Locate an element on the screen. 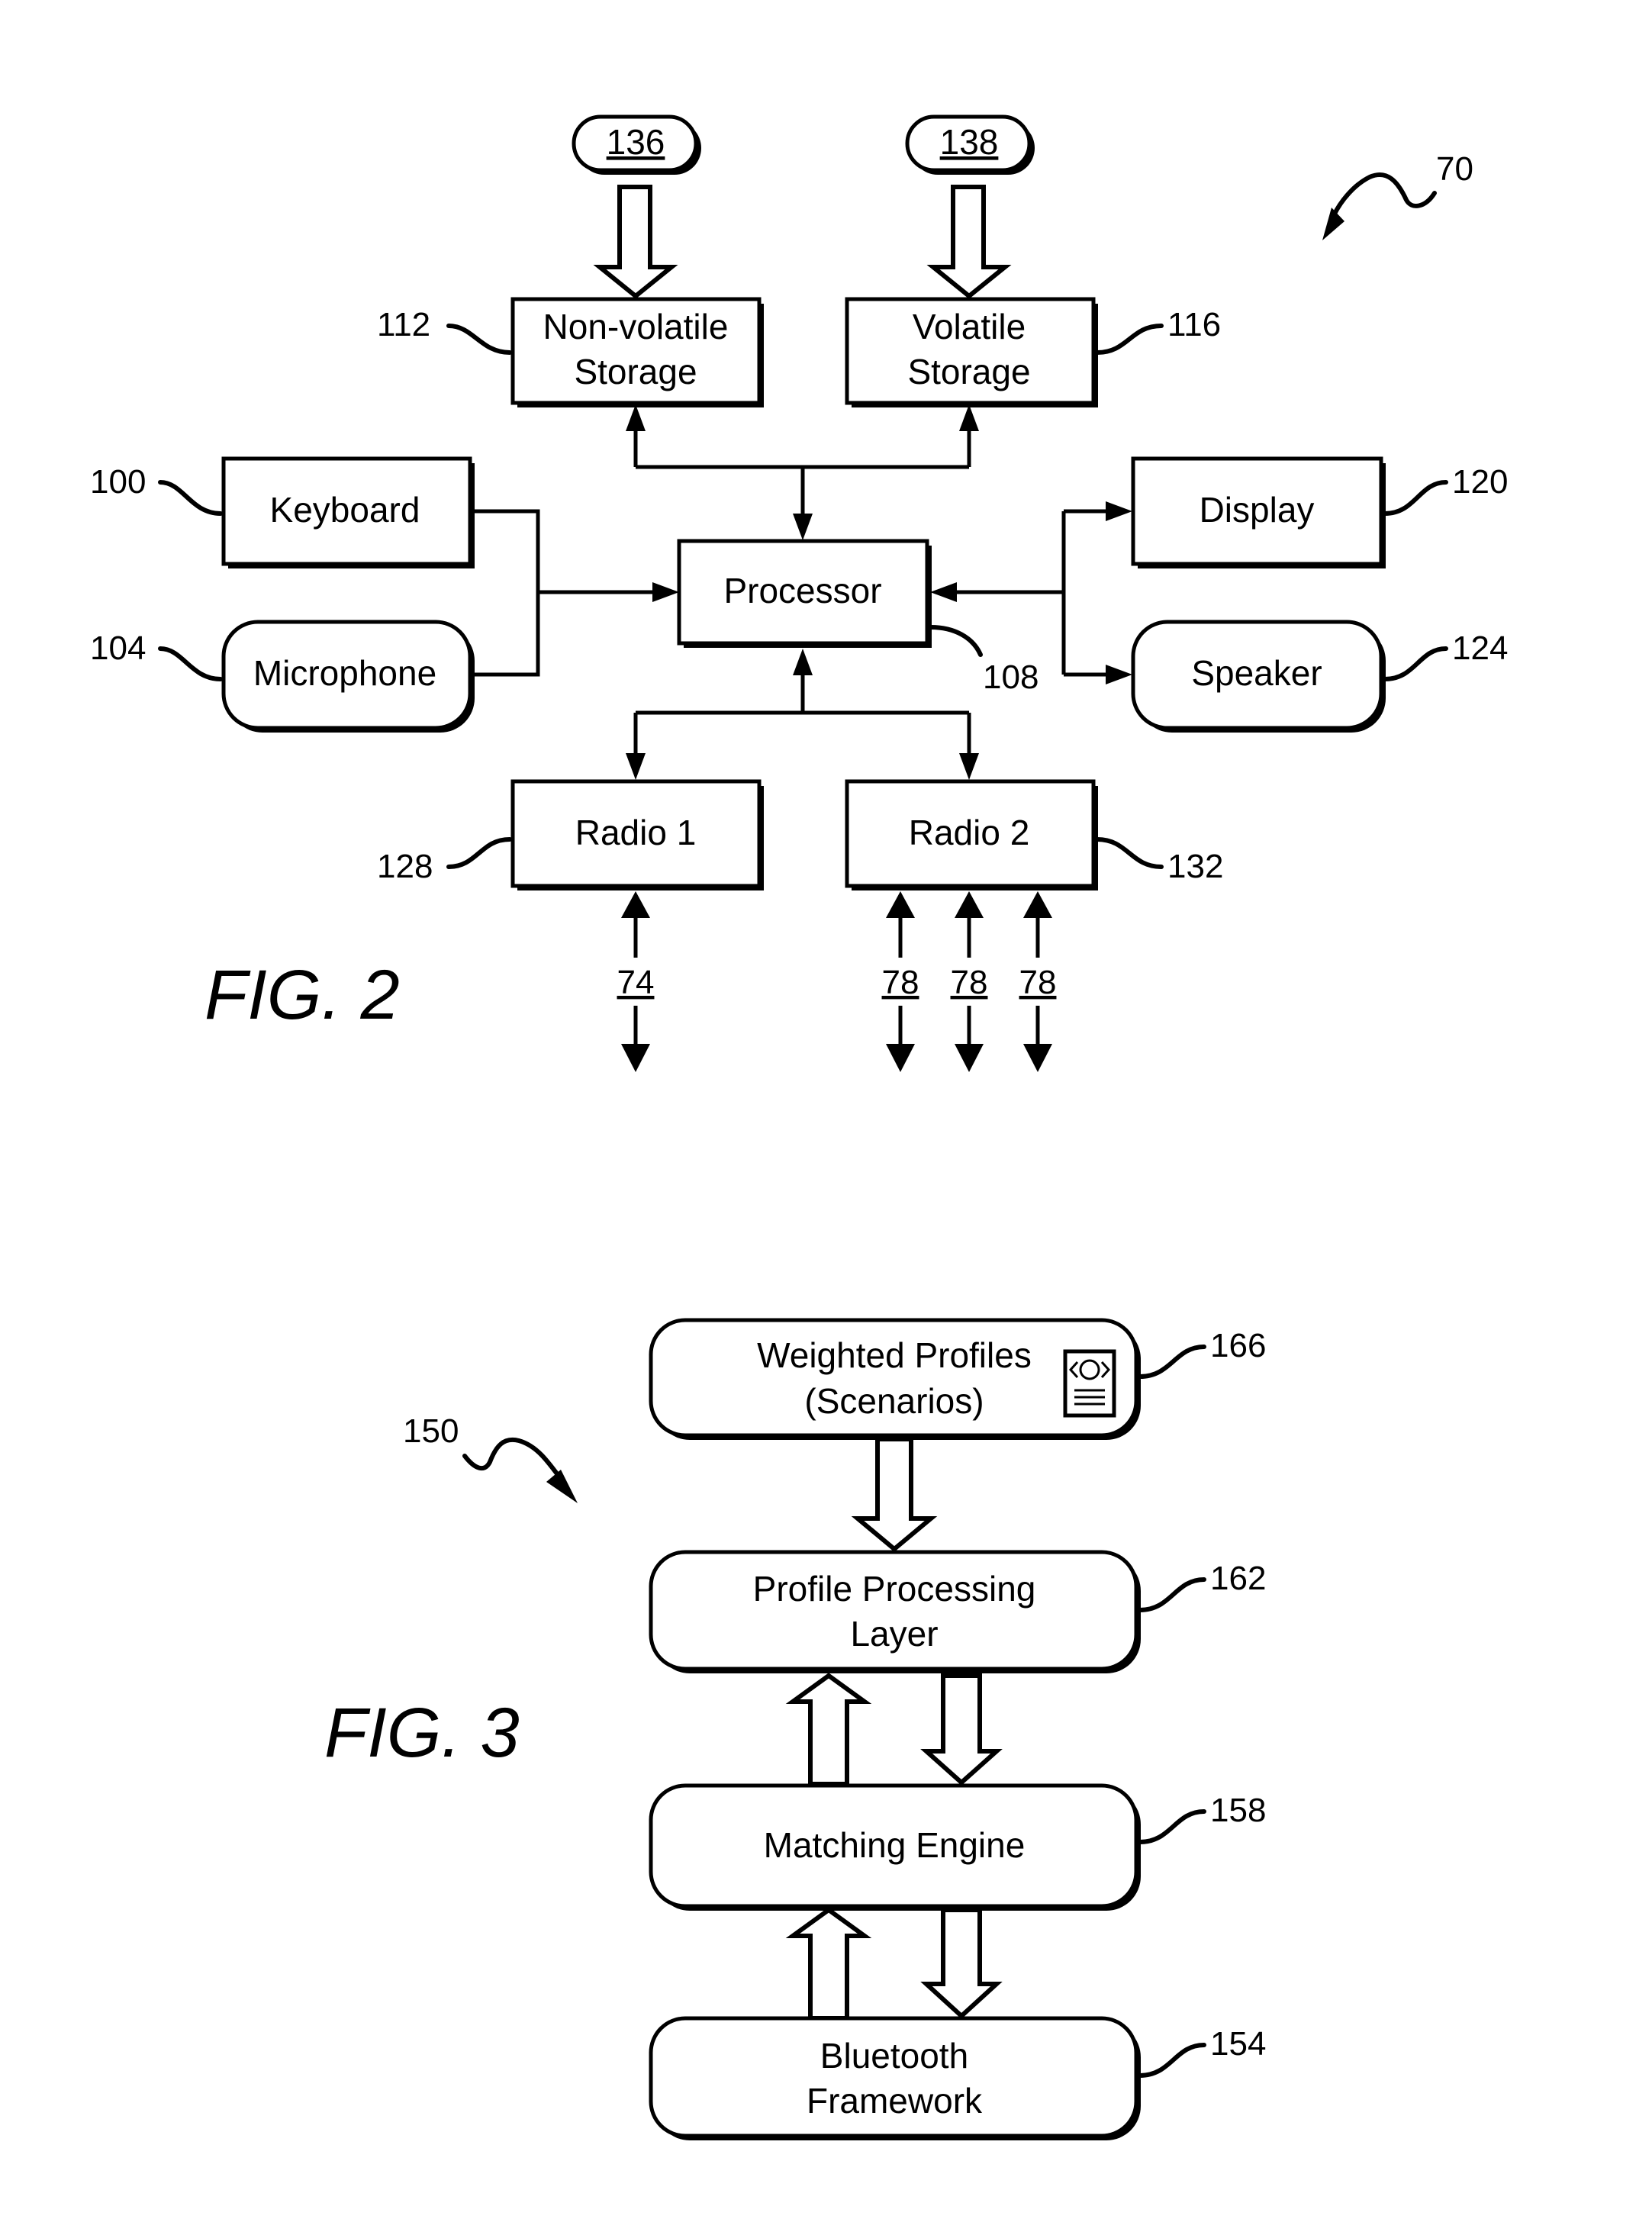 This screenshot has width=1652, height=2235. link-74: 74 is located at coordinates (636, 981).